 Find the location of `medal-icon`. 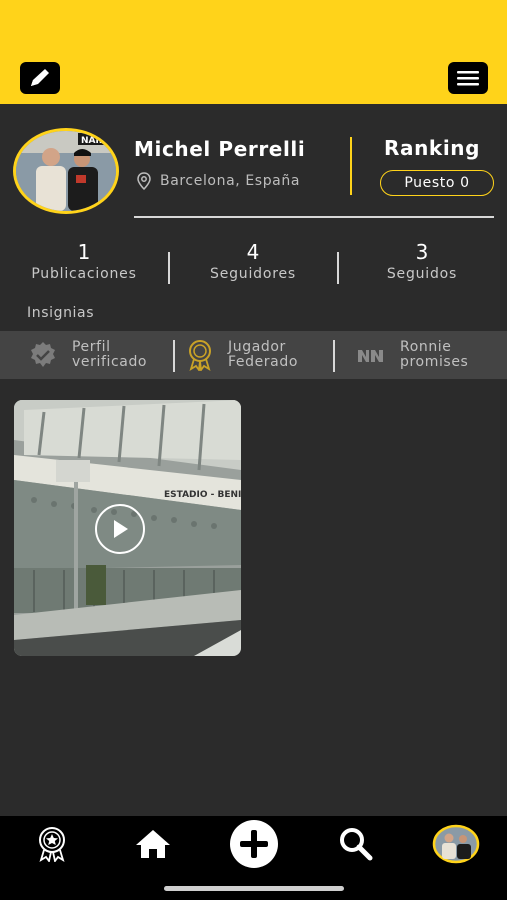

medal-icon is located at coordinates (200, 355).